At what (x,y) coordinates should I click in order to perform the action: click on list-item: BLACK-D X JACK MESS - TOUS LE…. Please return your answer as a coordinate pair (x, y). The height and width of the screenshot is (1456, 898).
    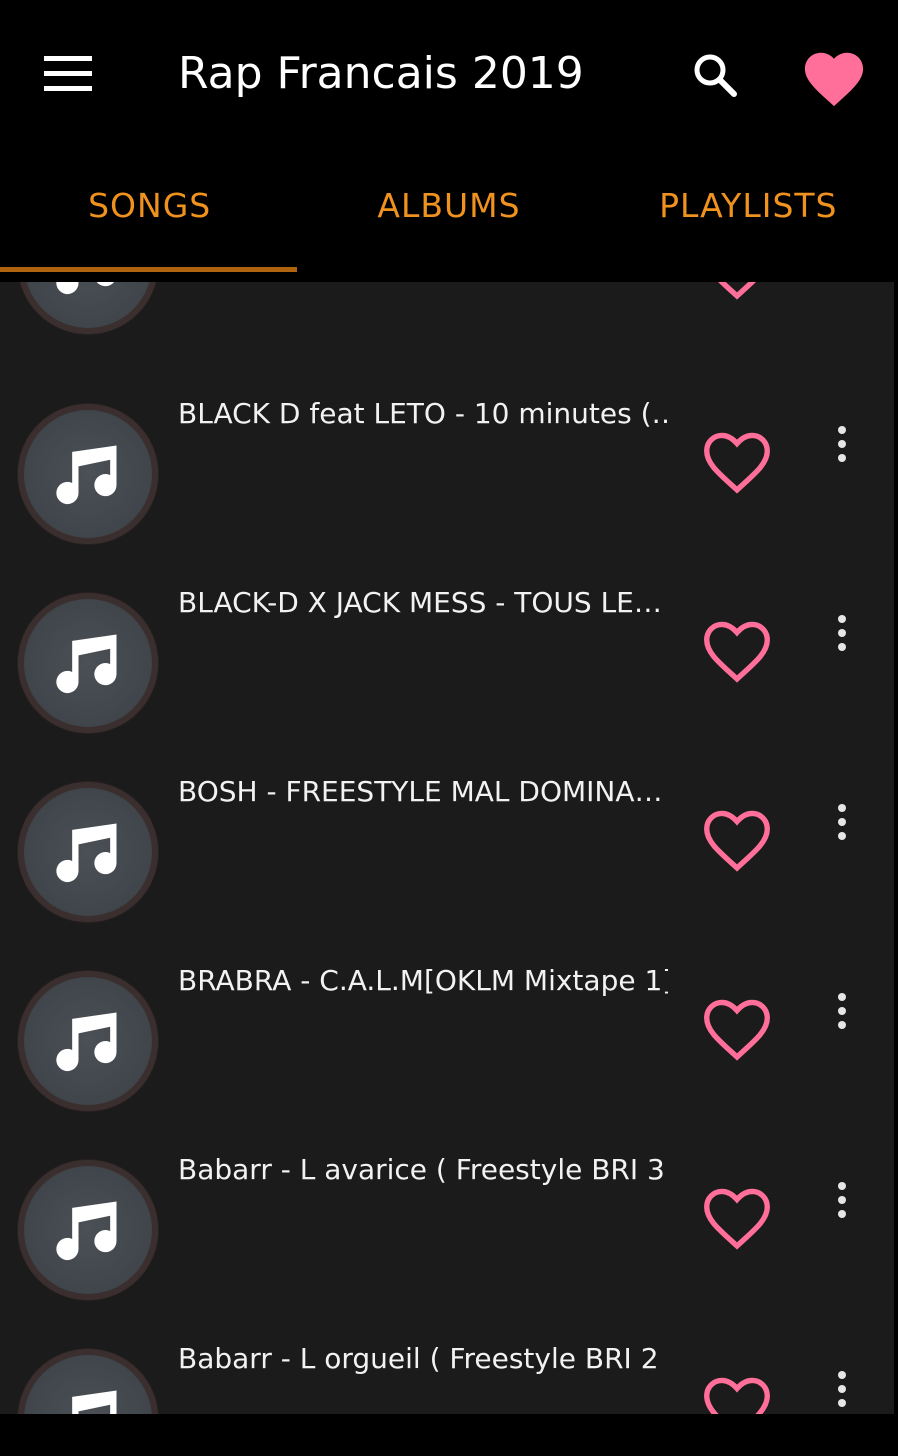
    Looking at the image, I should click on (447, 669).